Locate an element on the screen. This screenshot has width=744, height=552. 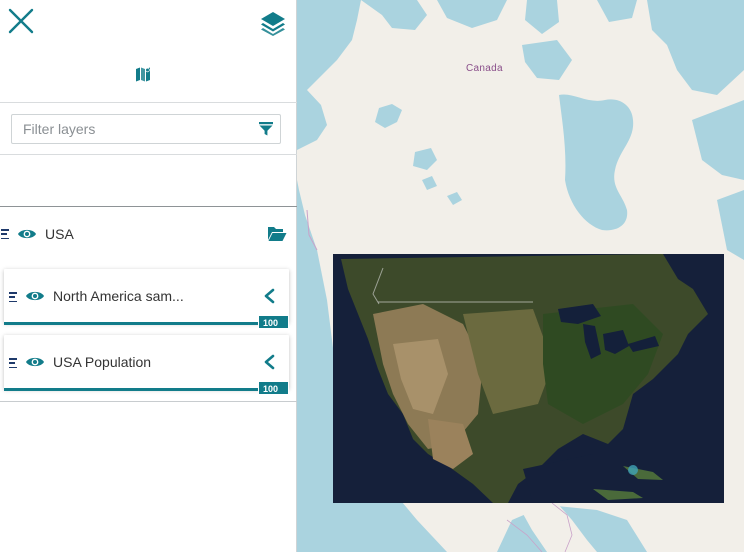
filter-icon is located at coordinates (266, 129).